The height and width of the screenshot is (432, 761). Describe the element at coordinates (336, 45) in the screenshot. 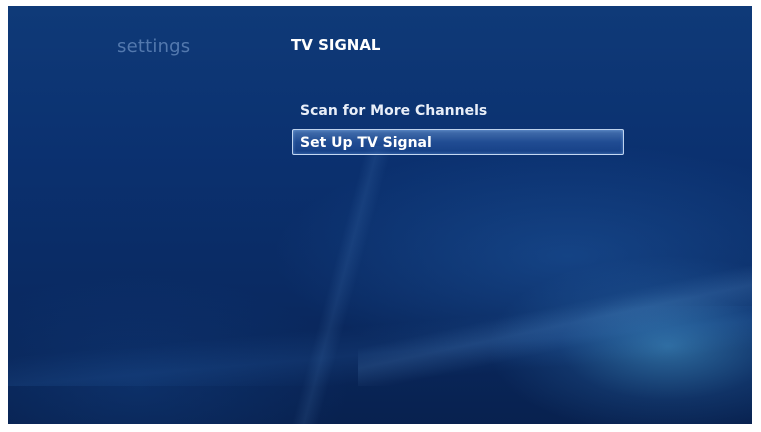

I see `page-title: TV SIGNAL` at that location.